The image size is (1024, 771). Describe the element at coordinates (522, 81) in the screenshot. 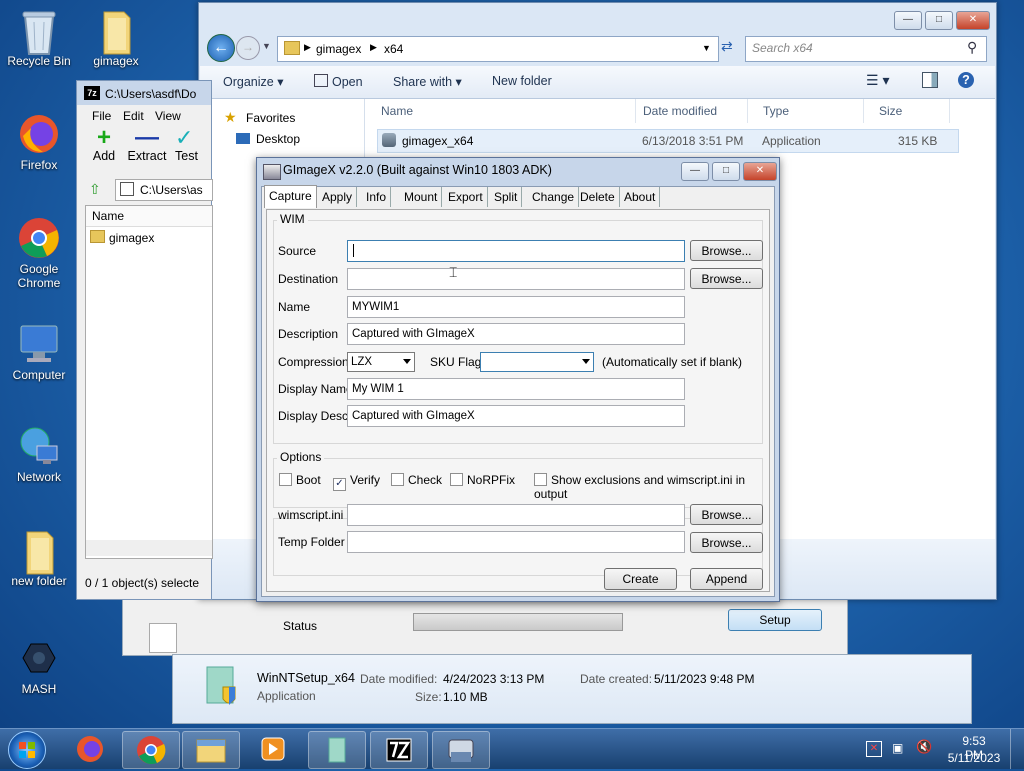

I see `new-folder-button: New folder` at that location.